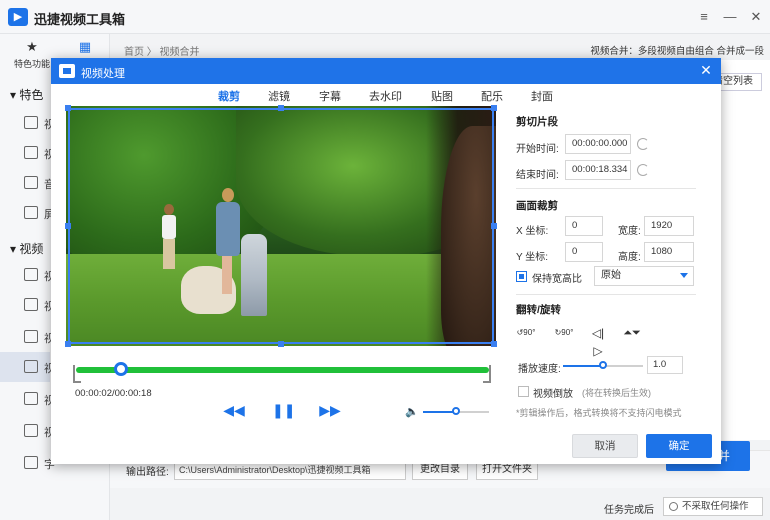 The width and height of the screenshot is (770, 520). What do you see at coordinates (669, 226) in the screenshot?
I see `width-field: 1920` at bounding box center [669, 226].